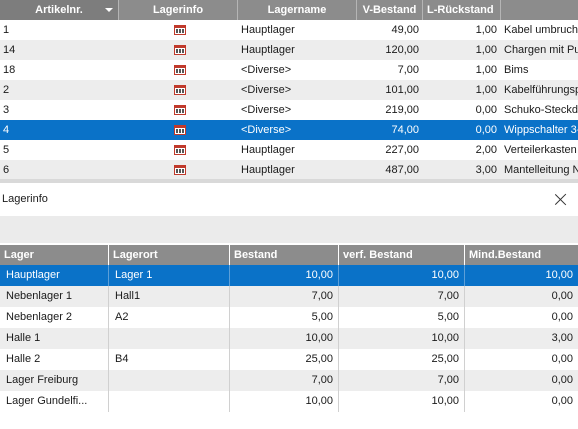 Image resolution: width=578 pixels, height=429 pixels. I want to click on lager-cell: Nebenlager 1, so click(54, 296).